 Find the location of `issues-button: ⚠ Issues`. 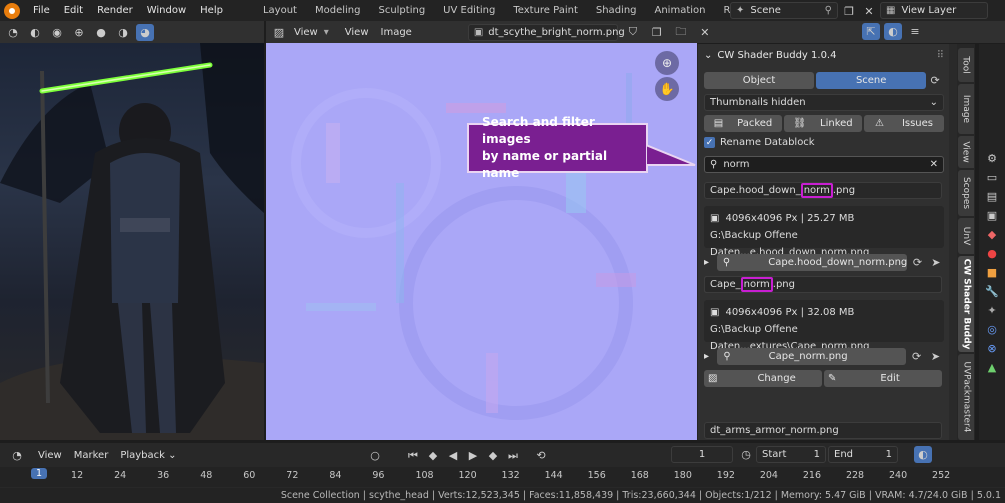

issues-button: ⚠ Issues is located at coordinates (904, 123).